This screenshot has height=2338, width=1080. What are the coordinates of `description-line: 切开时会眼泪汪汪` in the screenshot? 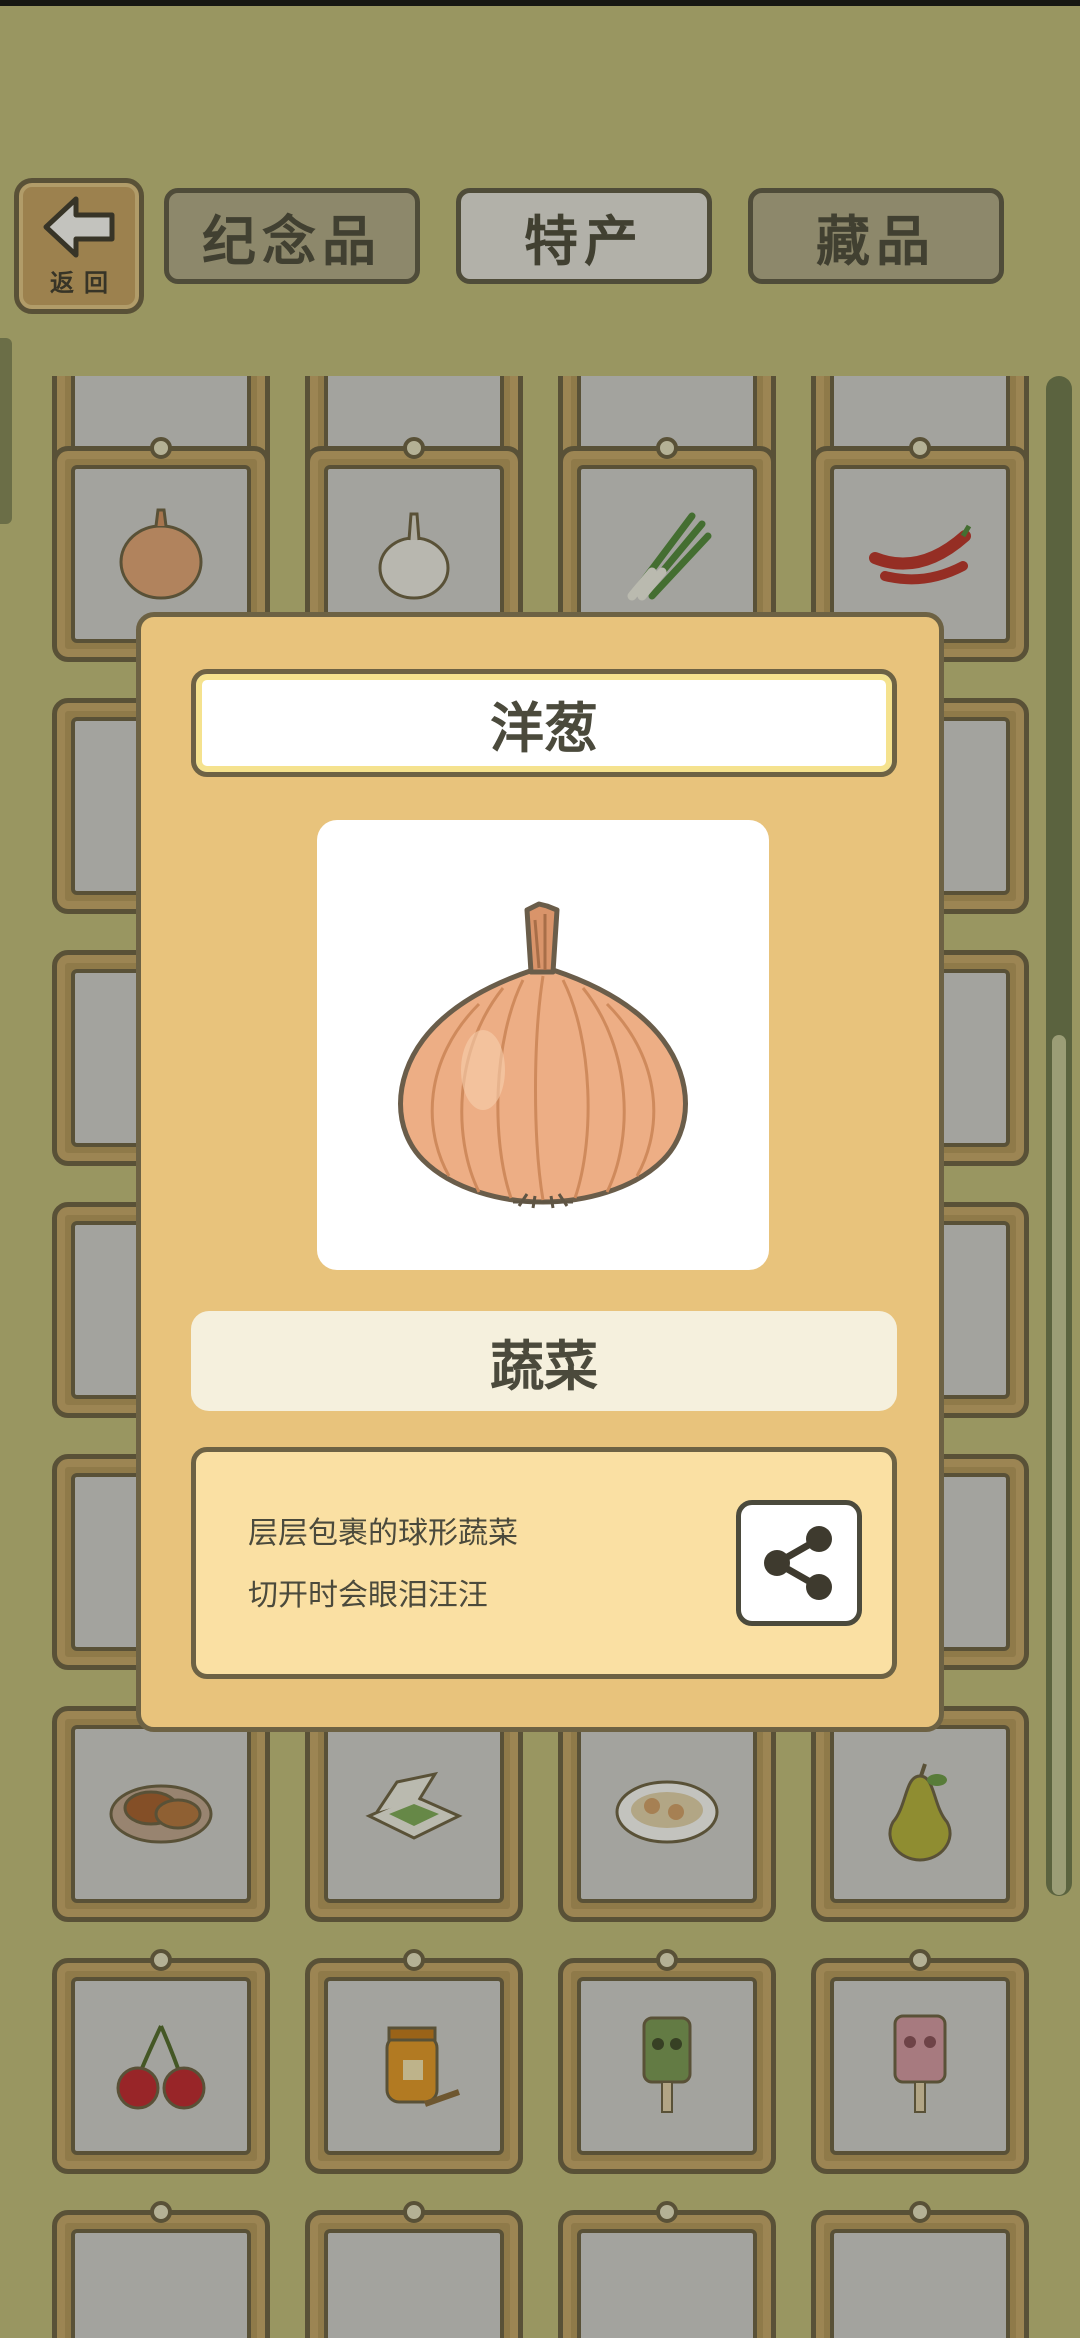 It's located at (368, 1595).